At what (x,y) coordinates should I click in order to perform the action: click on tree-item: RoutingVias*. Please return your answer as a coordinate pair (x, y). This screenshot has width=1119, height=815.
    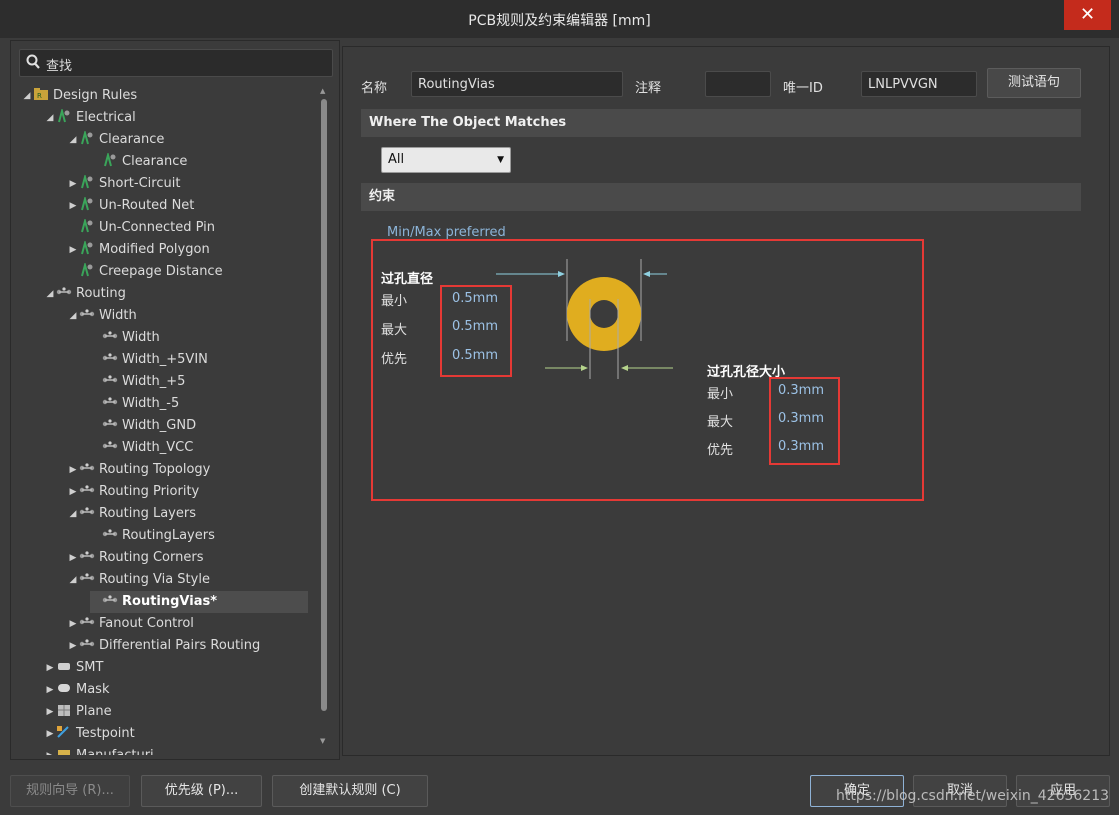
    Looking at the image, I should click on (199, 602).